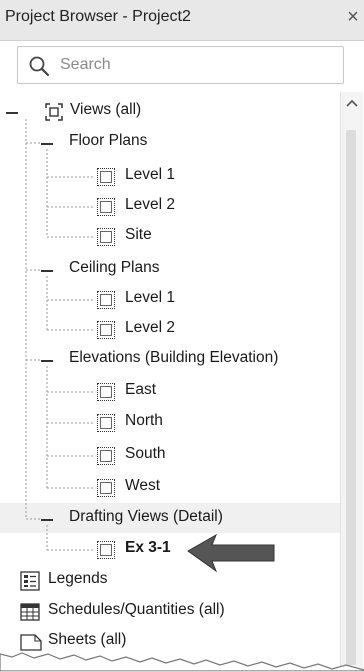 This screenshot has width=364, height=671. What do you see at coordinates (108, 140) in the screenshot?
I see `tree-node-label: Floor Plans` at bounding box center [108, 140].